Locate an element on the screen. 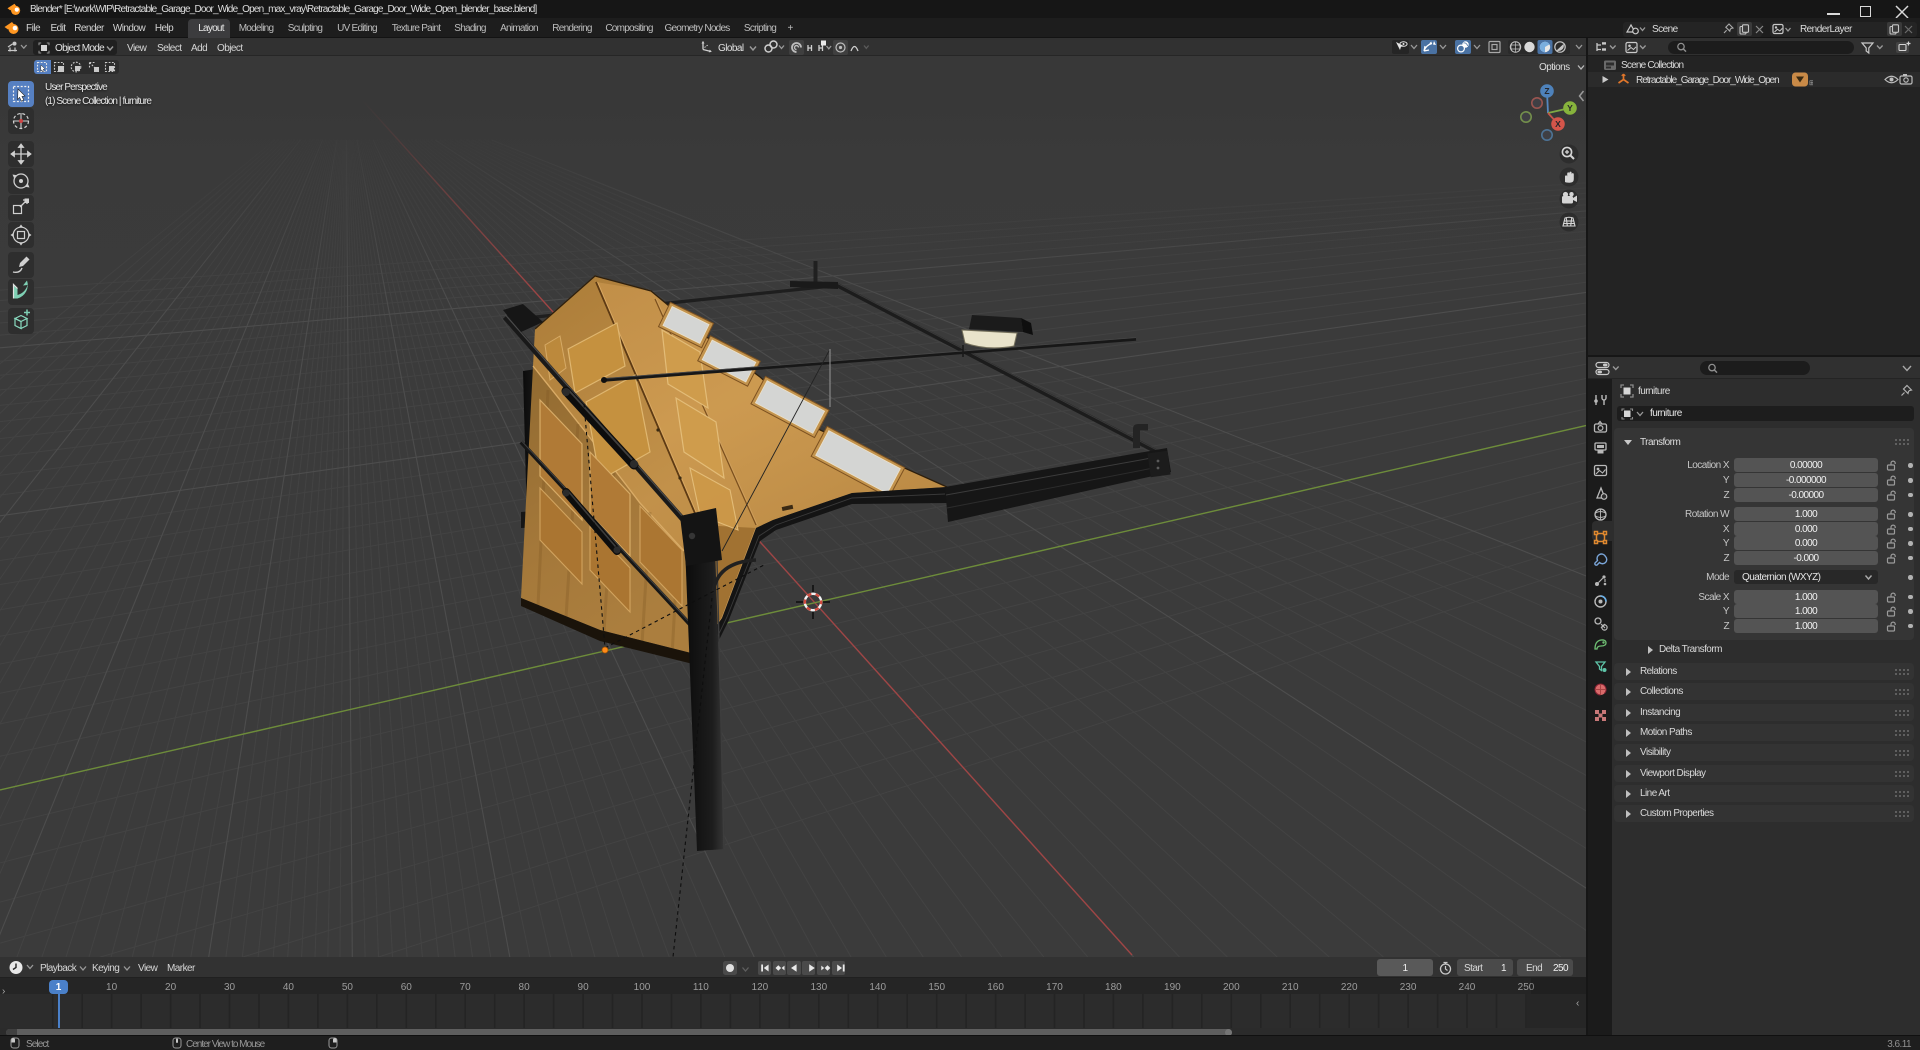  svg-text: Y is located at coordinates (1570, 108).